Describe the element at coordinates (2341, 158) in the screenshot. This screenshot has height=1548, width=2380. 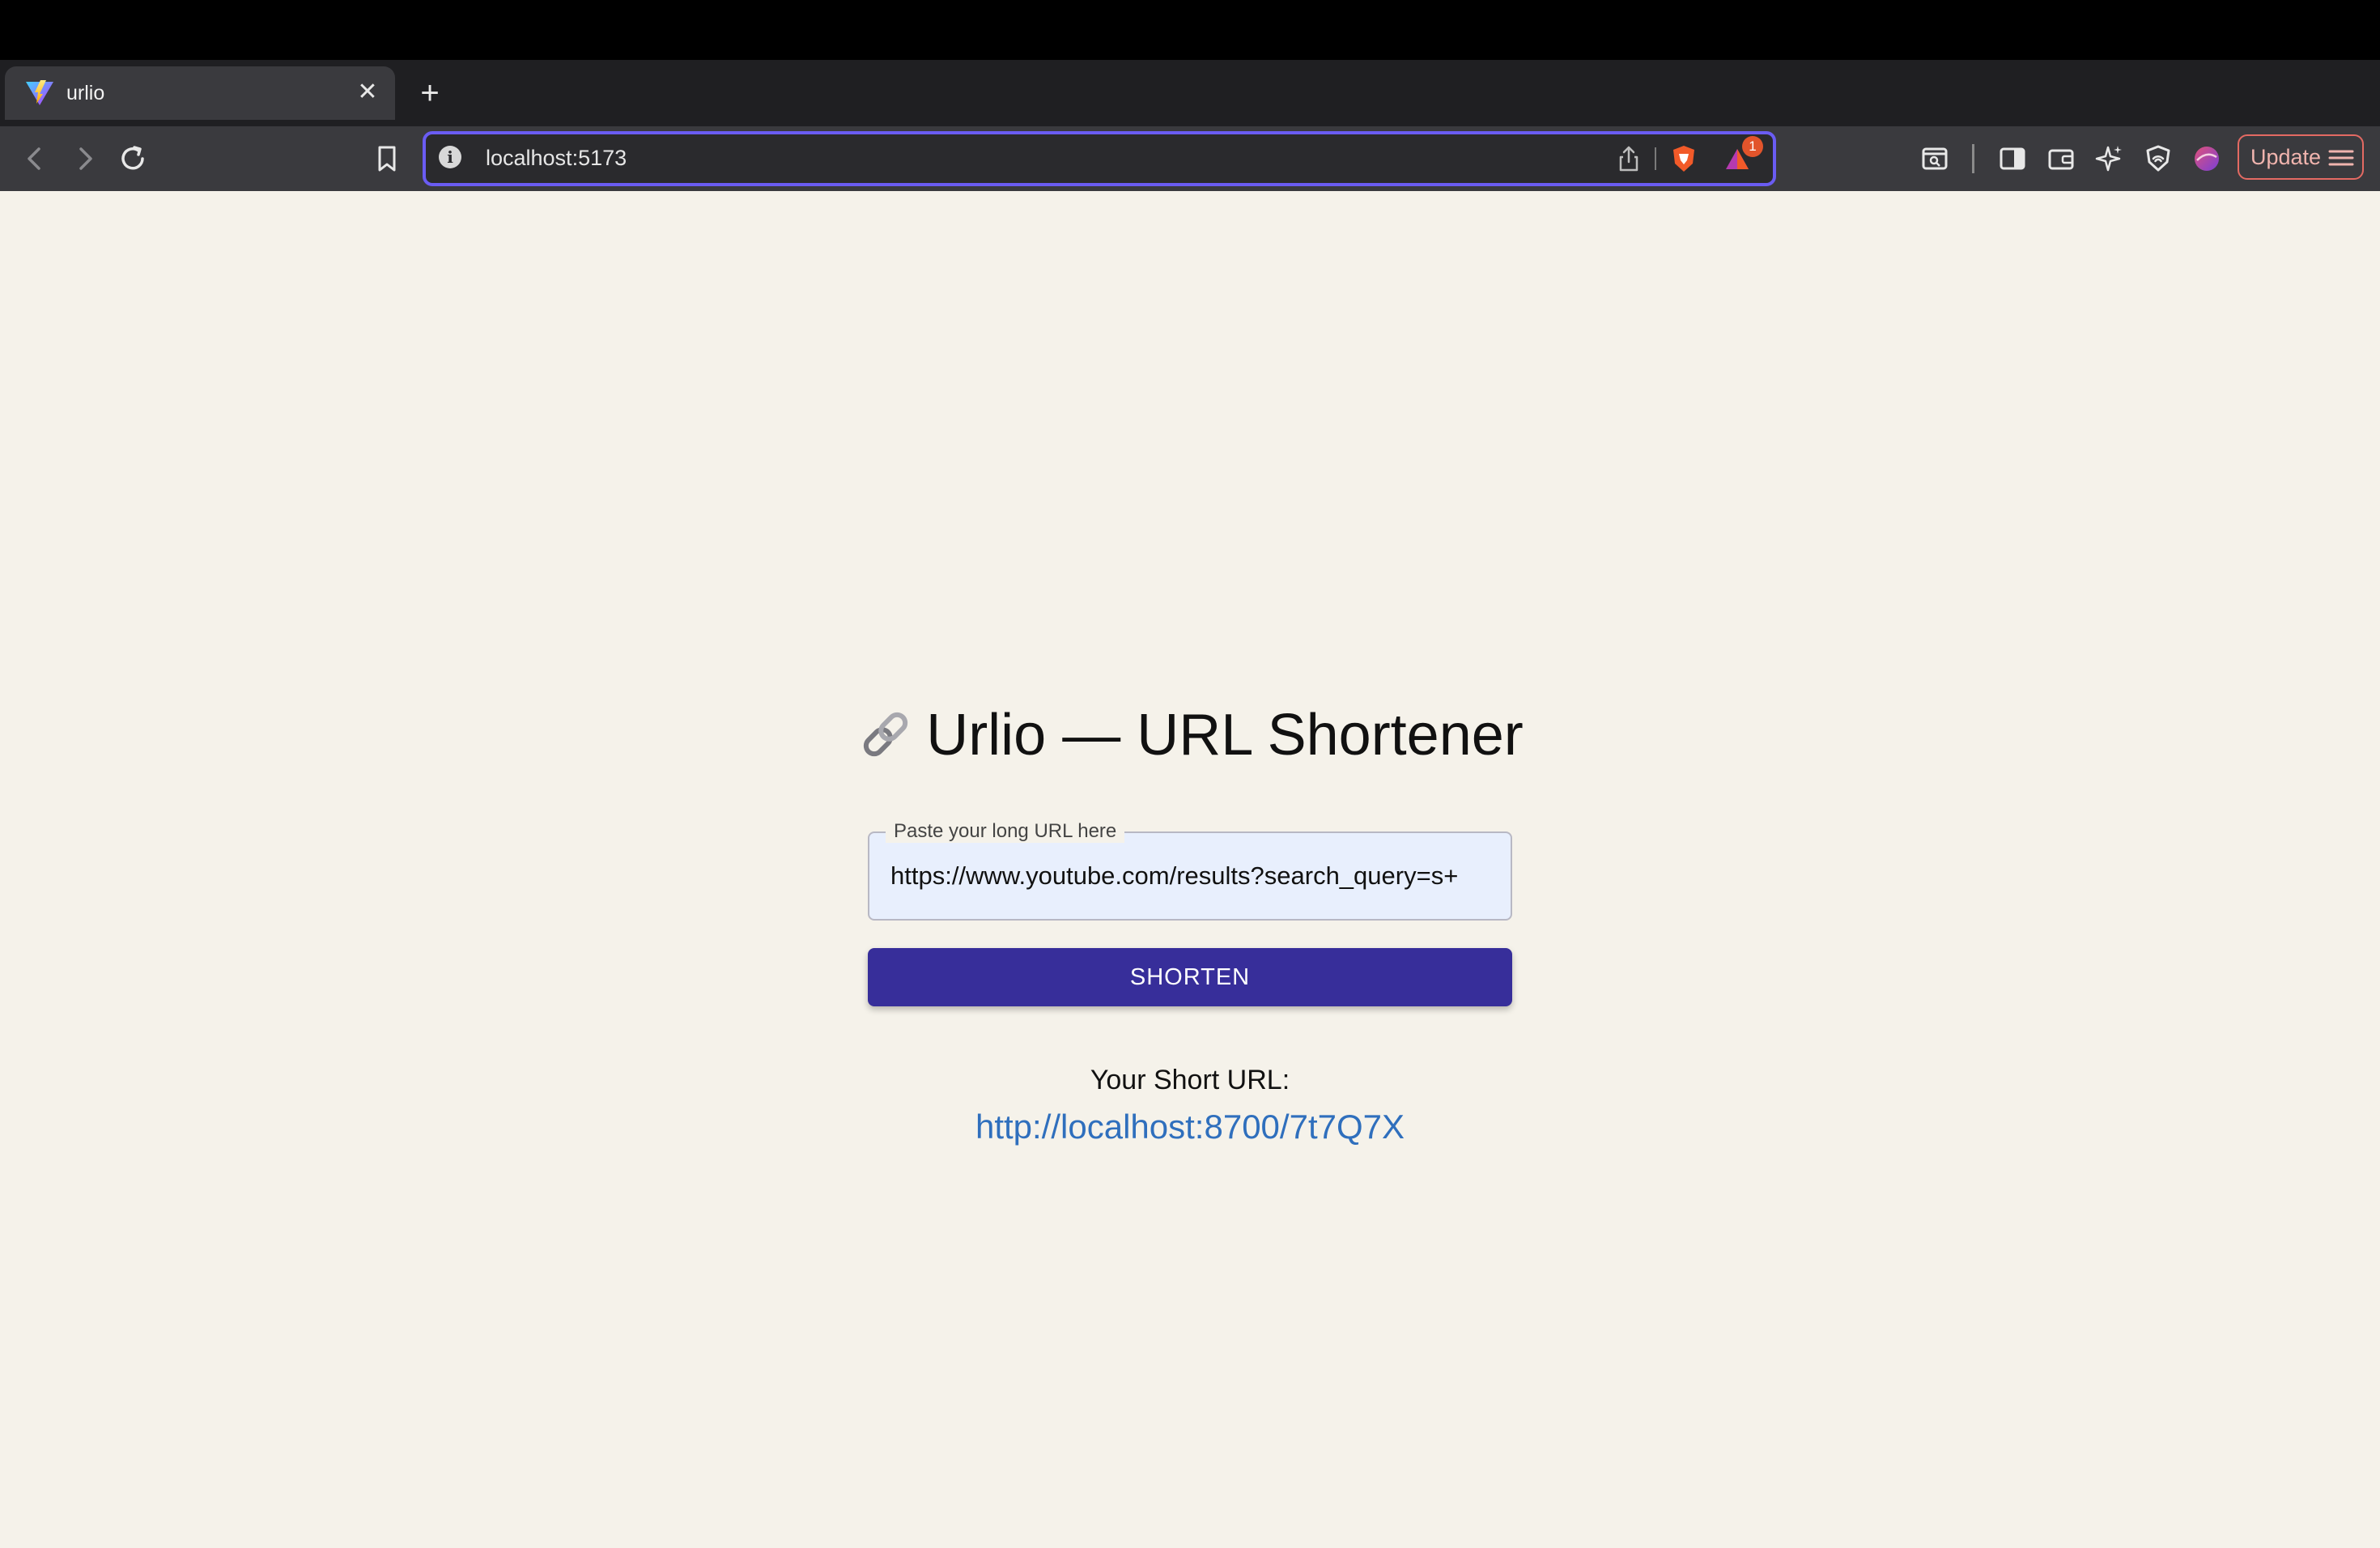
I see `hamburger-menu-icon` at that location.